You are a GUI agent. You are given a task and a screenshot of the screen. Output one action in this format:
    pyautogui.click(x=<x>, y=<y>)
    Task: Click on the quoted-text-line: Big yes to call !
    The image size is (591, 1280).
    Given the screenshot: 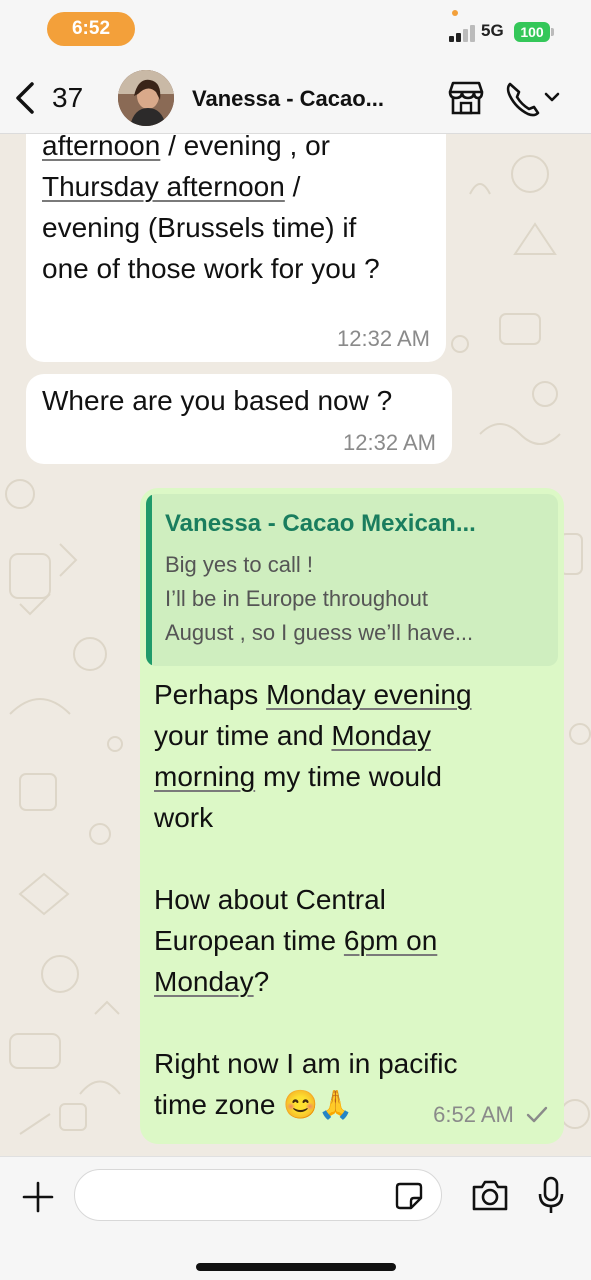 What is the action you would take?
    pyautogui.click(x=239, y=564)
    